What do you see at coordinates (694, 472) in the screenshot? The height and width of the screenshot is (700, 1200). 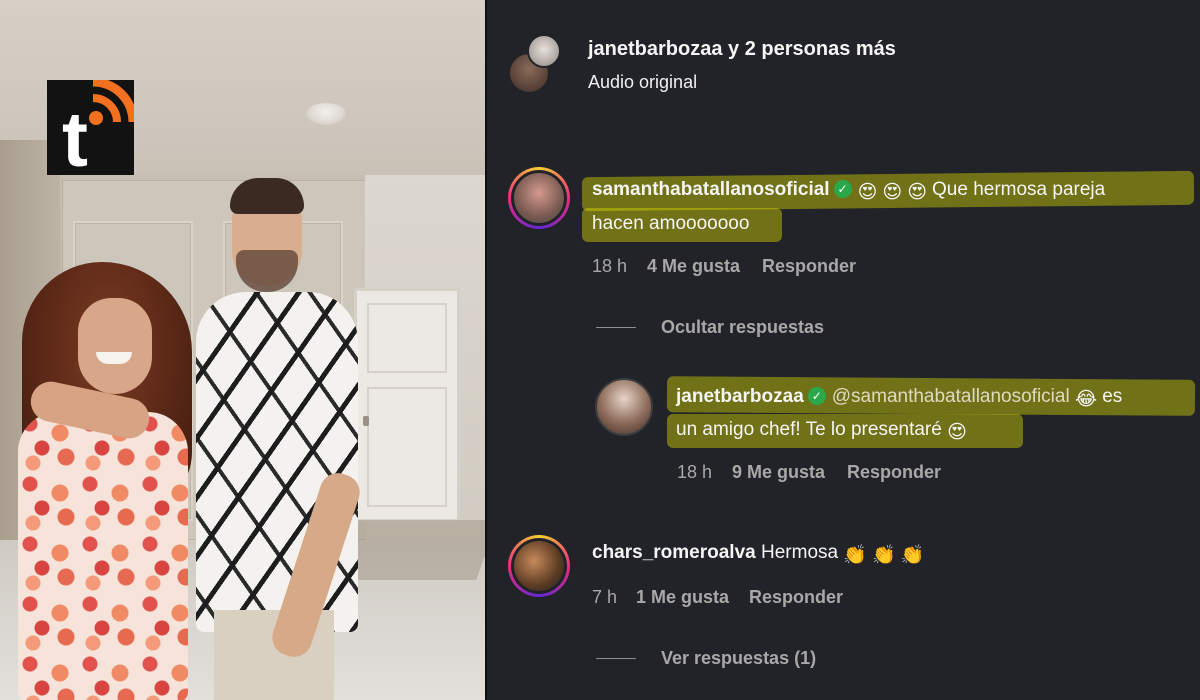 I see `reply-timestamp: 18 h` at bounding box center [694, 472].